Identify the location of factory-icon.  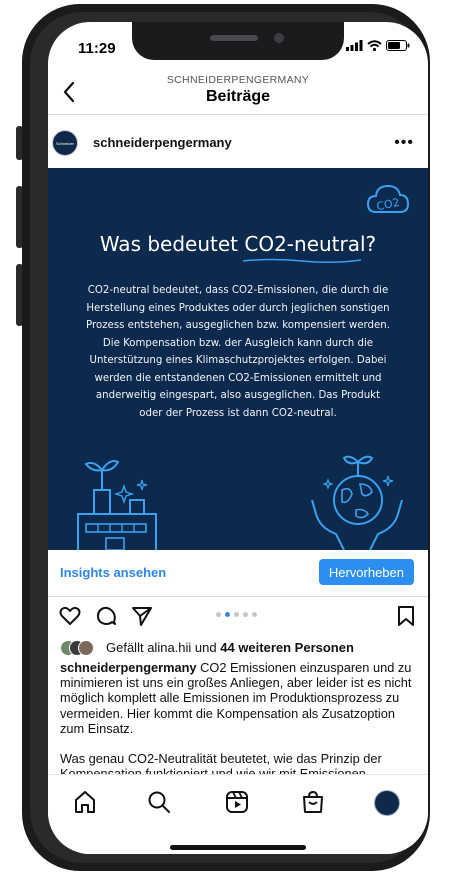
(117, 505).